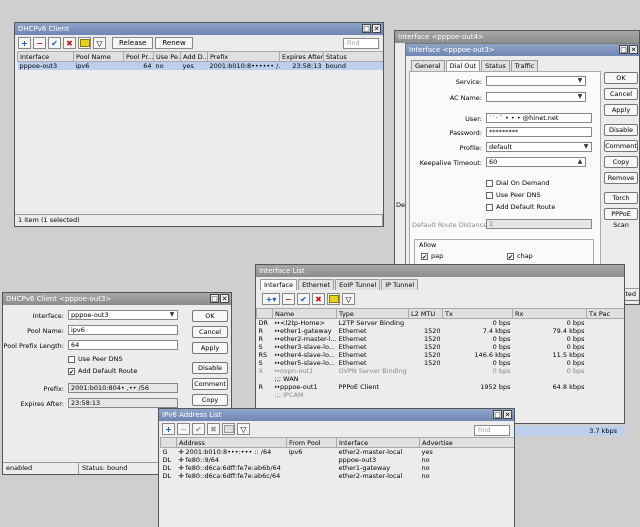  I want to click on password-field: *********, so click(539, 132).